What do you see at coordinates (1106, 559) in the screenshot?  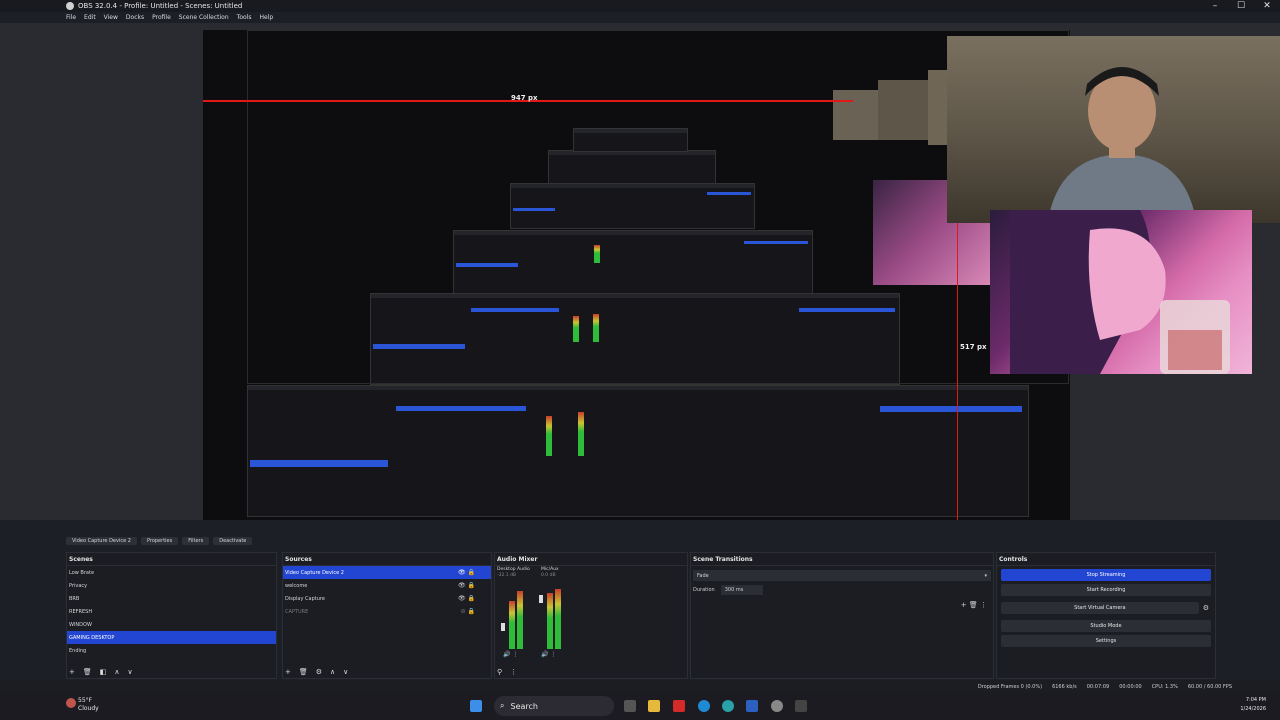 I see `controls-title: Controls` at bounding box center [1106, 559].